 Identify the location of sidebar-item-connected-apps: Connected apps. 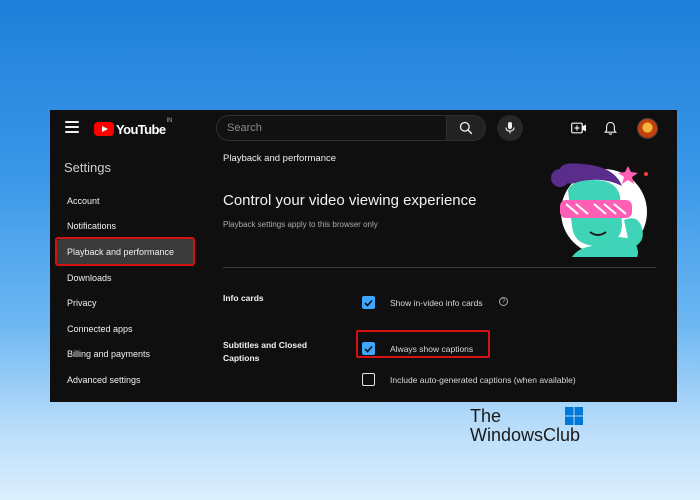
(125, 329).